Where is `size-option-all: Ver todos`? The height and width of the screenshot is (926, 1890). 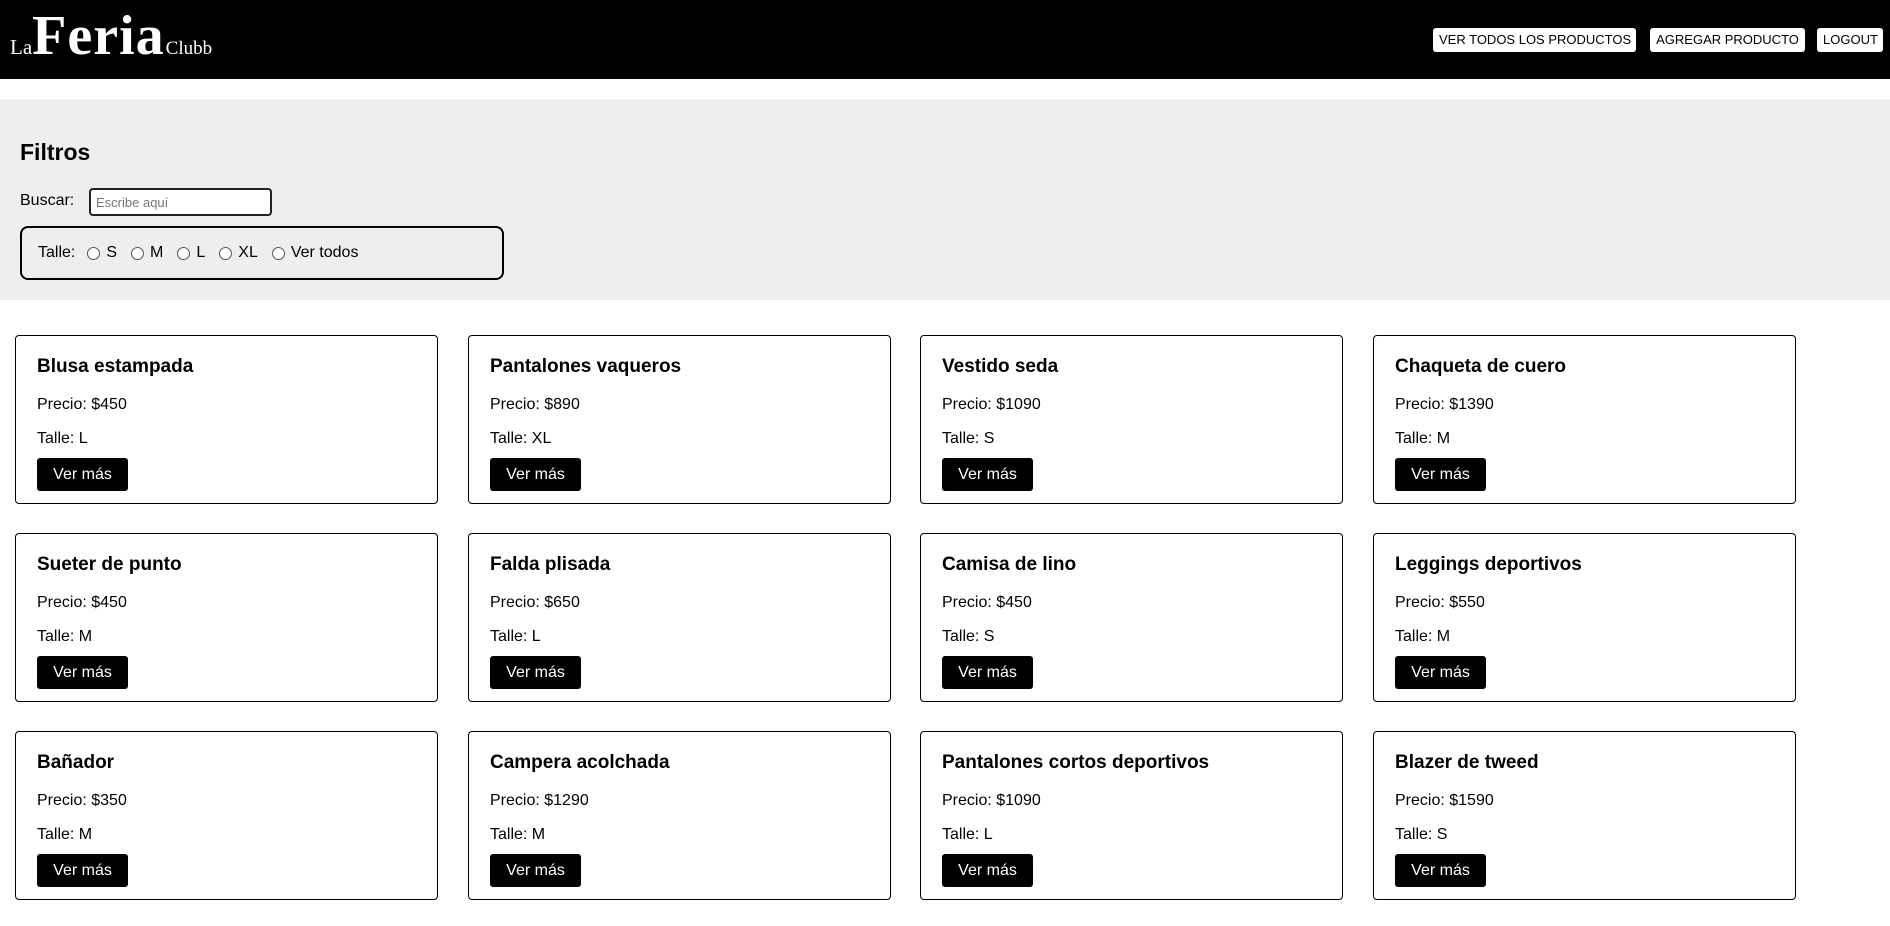 size-option-all: Ver todos is located at coordinates (315, 253).